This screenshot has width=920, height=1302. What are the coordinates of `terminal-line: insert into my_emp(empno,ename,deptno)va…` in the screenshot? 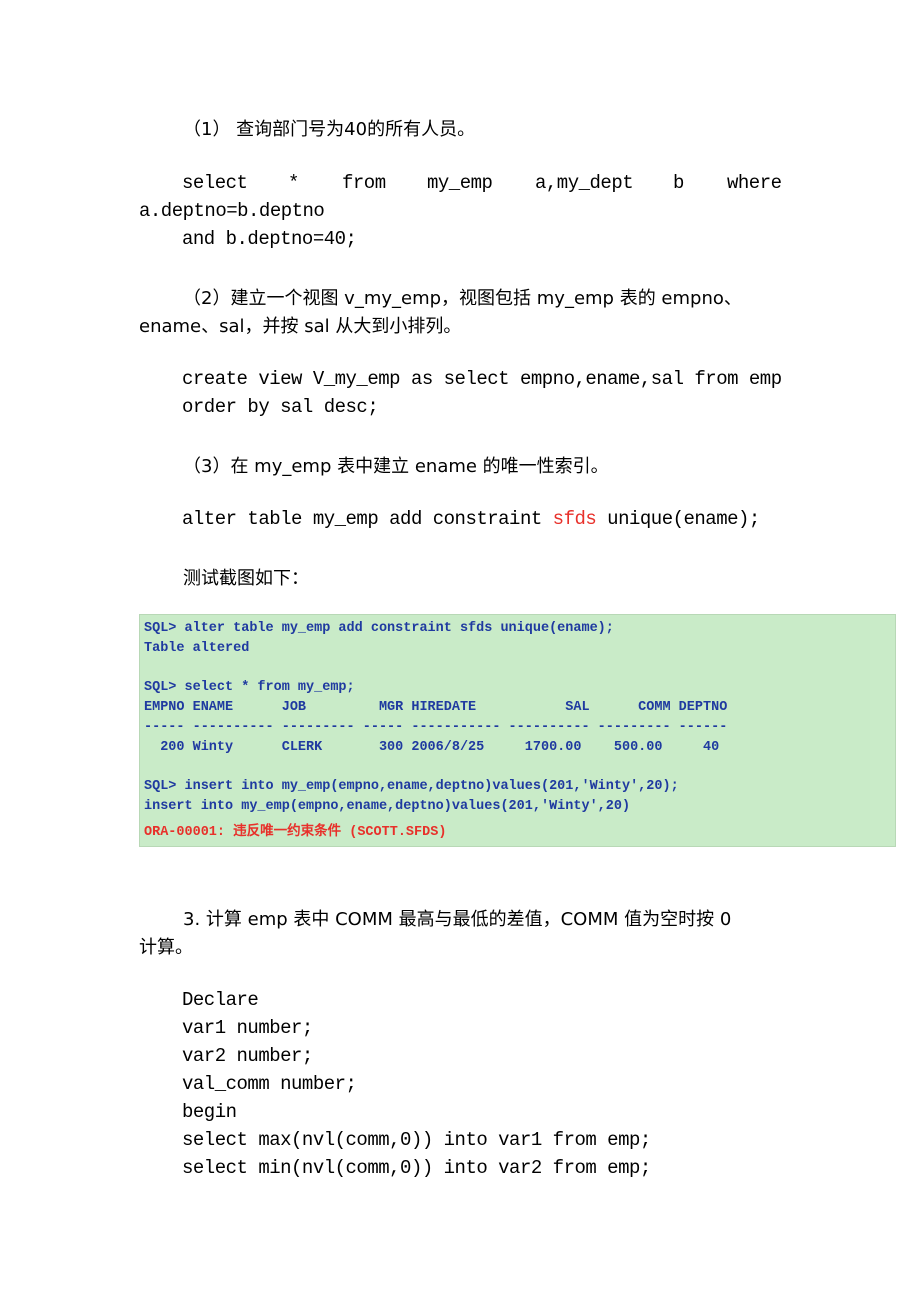 It's located at (387, 806).